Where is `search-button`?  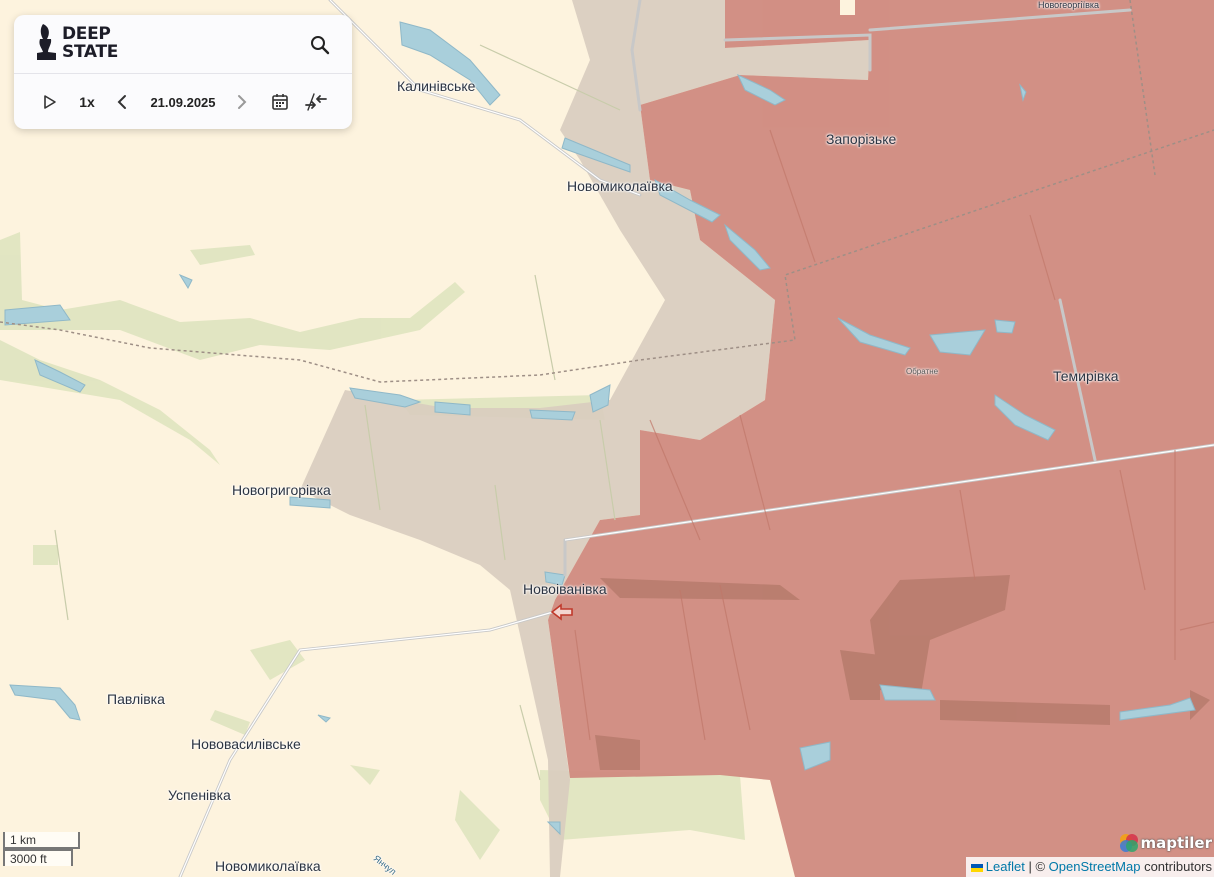
search-button is located at coordinates (320, 45).